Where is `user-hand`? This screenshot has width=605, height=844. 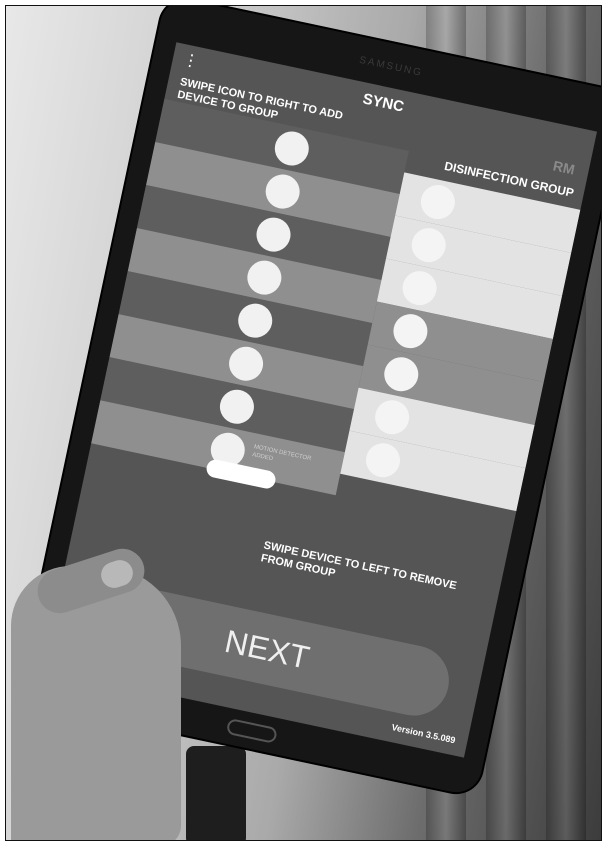 user-hand is located at coordinates (96, 703).